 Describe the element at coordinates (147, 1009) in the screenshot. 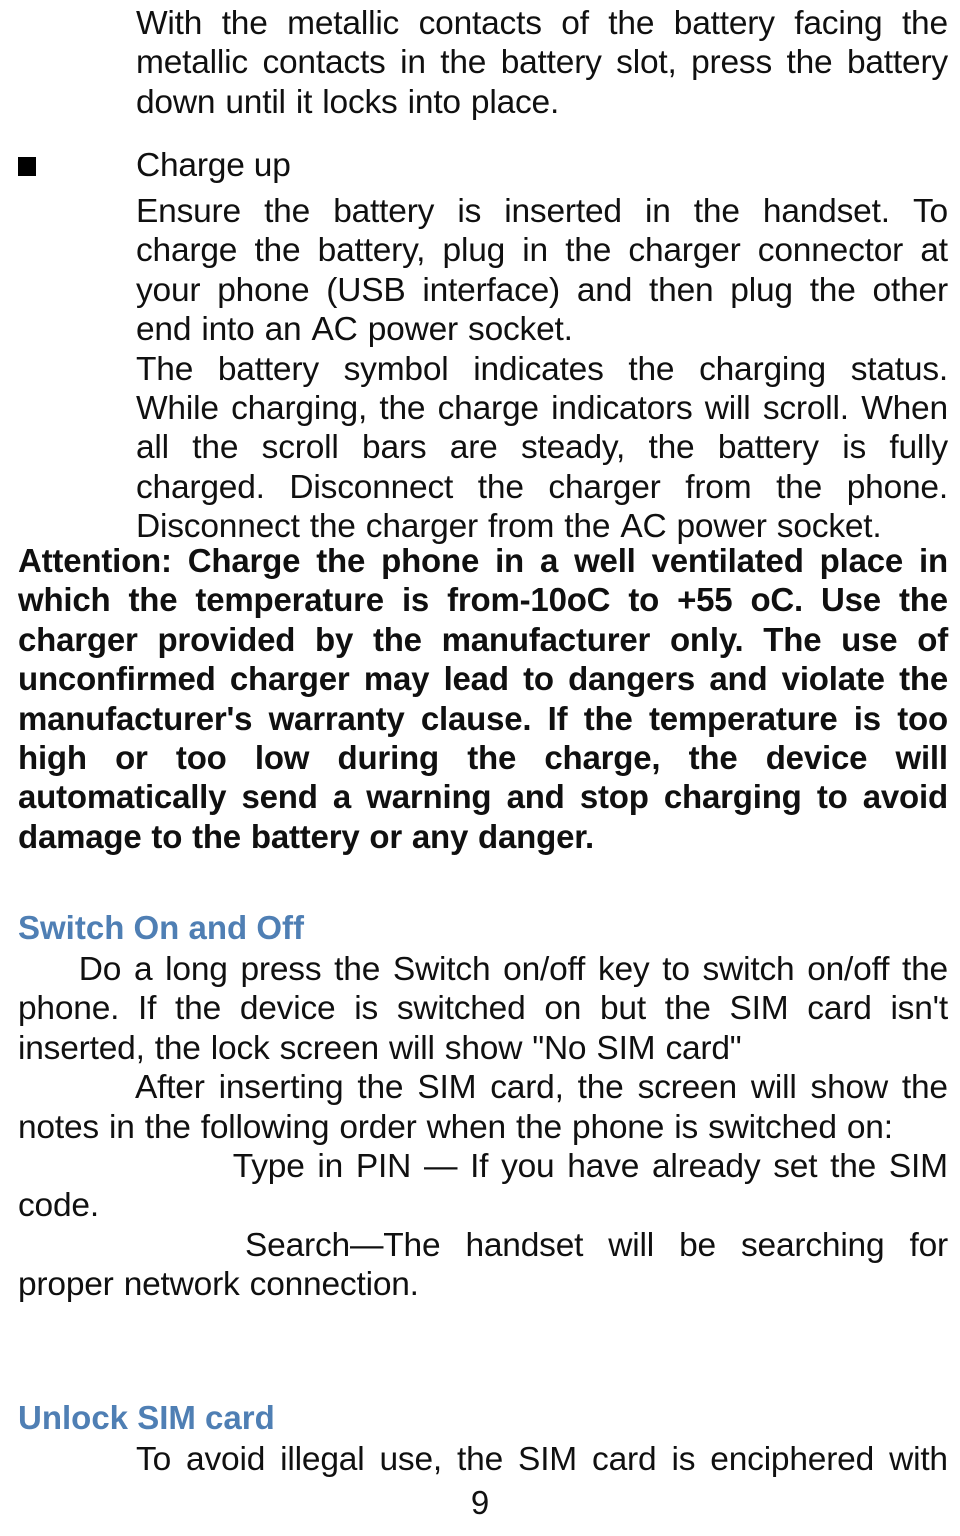

I see `word: If` at that location.